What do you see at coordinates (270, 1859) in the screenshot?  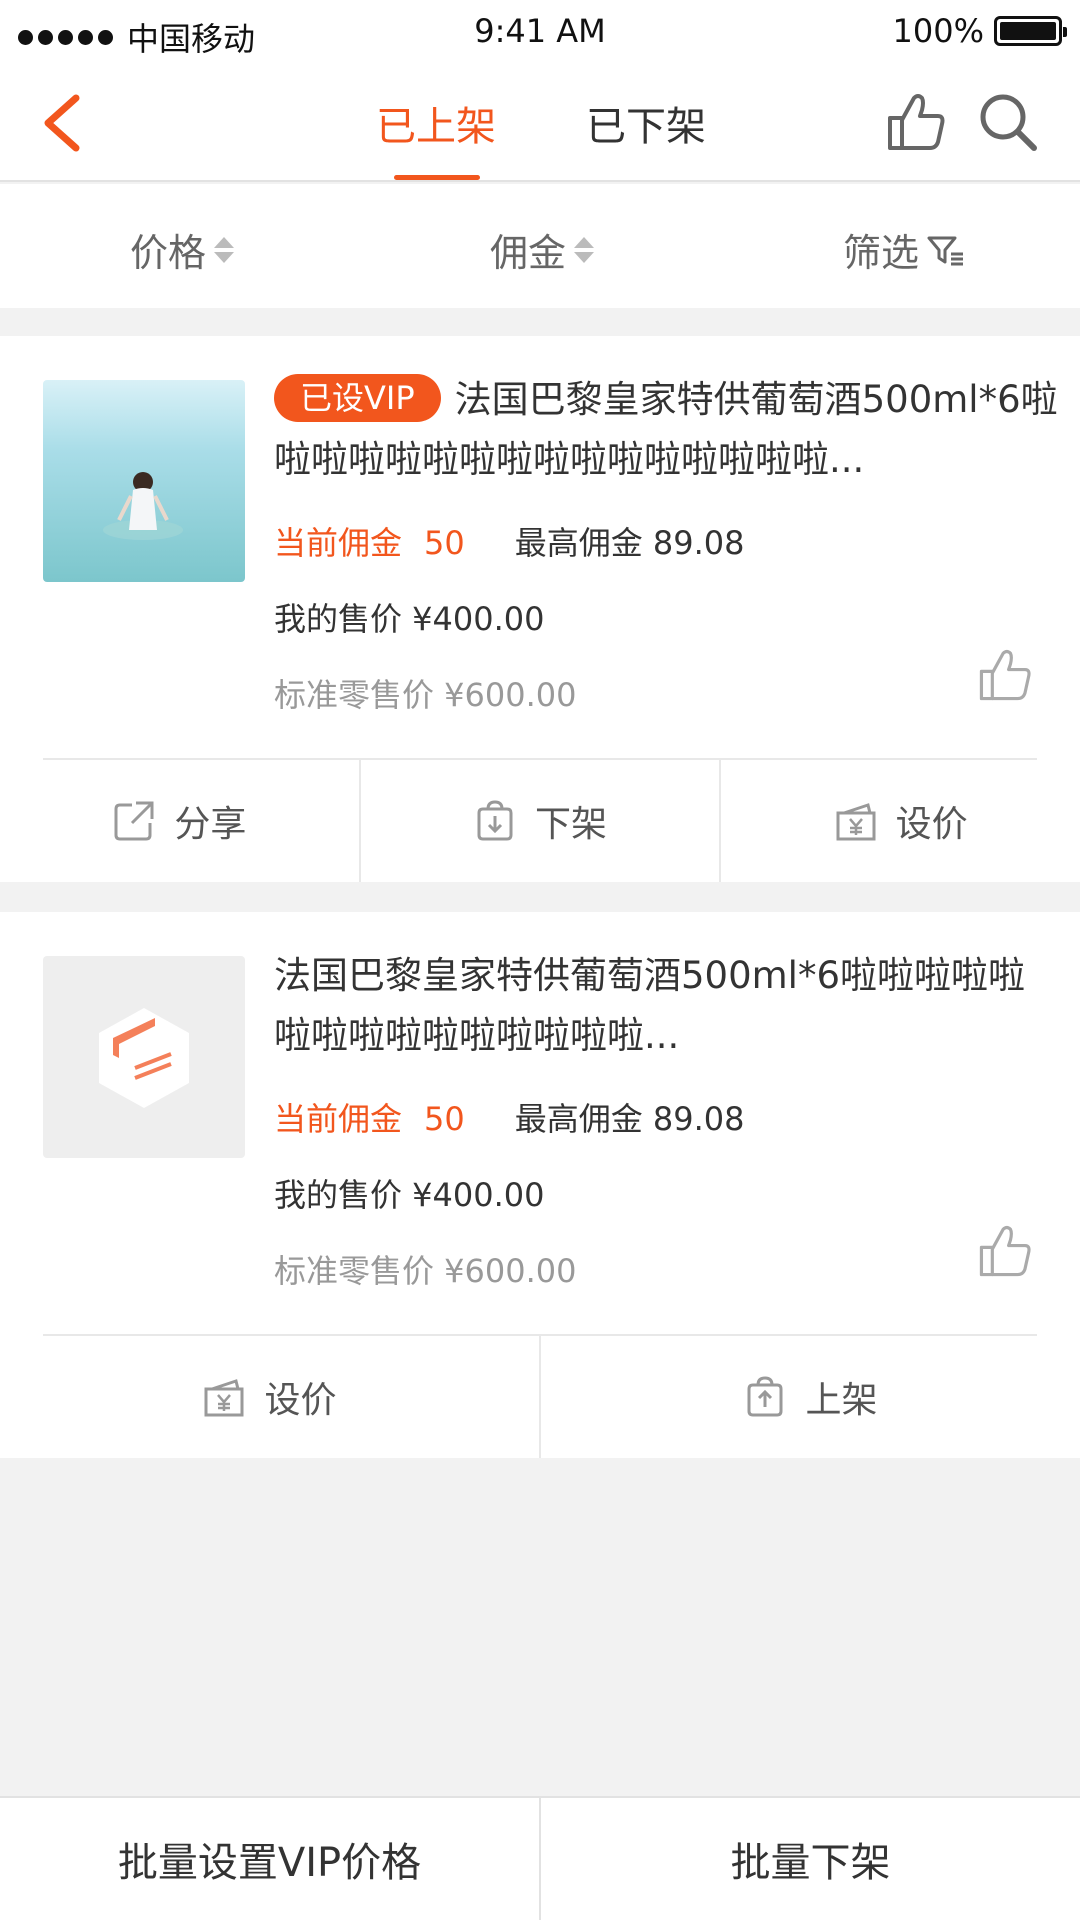 I see `batch-vip-price-button: 批量设置VIP价格` at bounding box center [270, 1859].